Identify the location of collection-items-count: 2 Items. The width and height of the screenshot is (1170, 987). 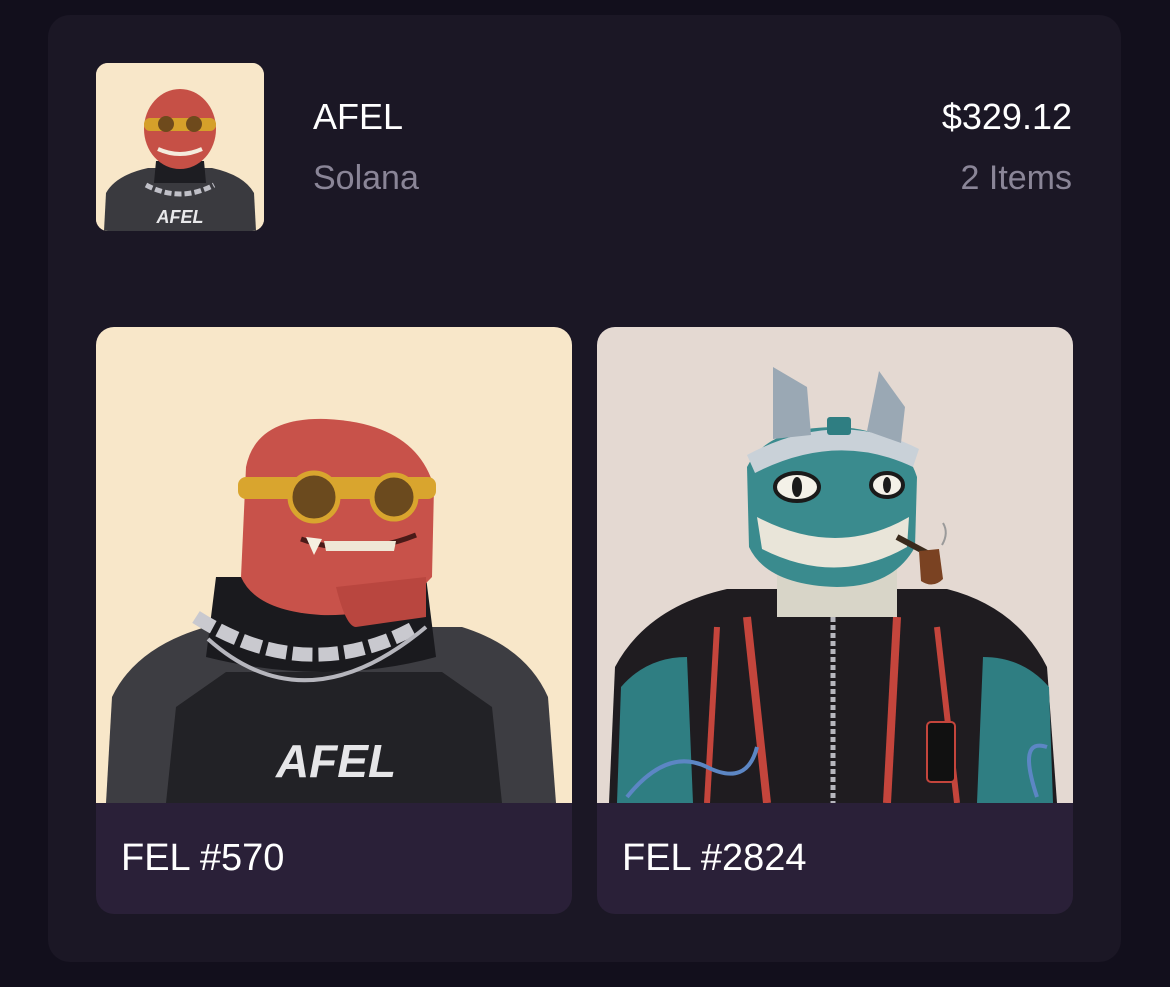
(1016, 178).